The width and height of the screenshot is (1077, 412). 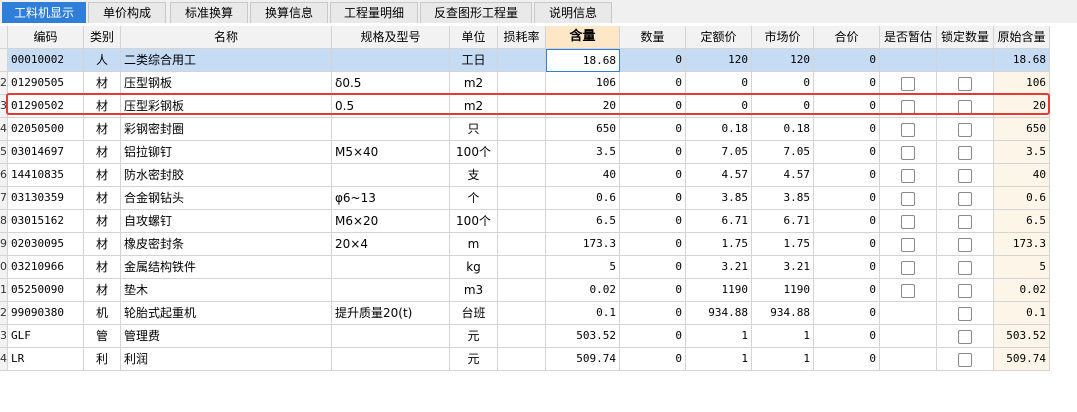 I want to click on table-row: 5 03014697 材铝拉铆钉 M5×40 100个 3.5 0 7.05 7.05 0 3.5, so click(x=525, y=152).